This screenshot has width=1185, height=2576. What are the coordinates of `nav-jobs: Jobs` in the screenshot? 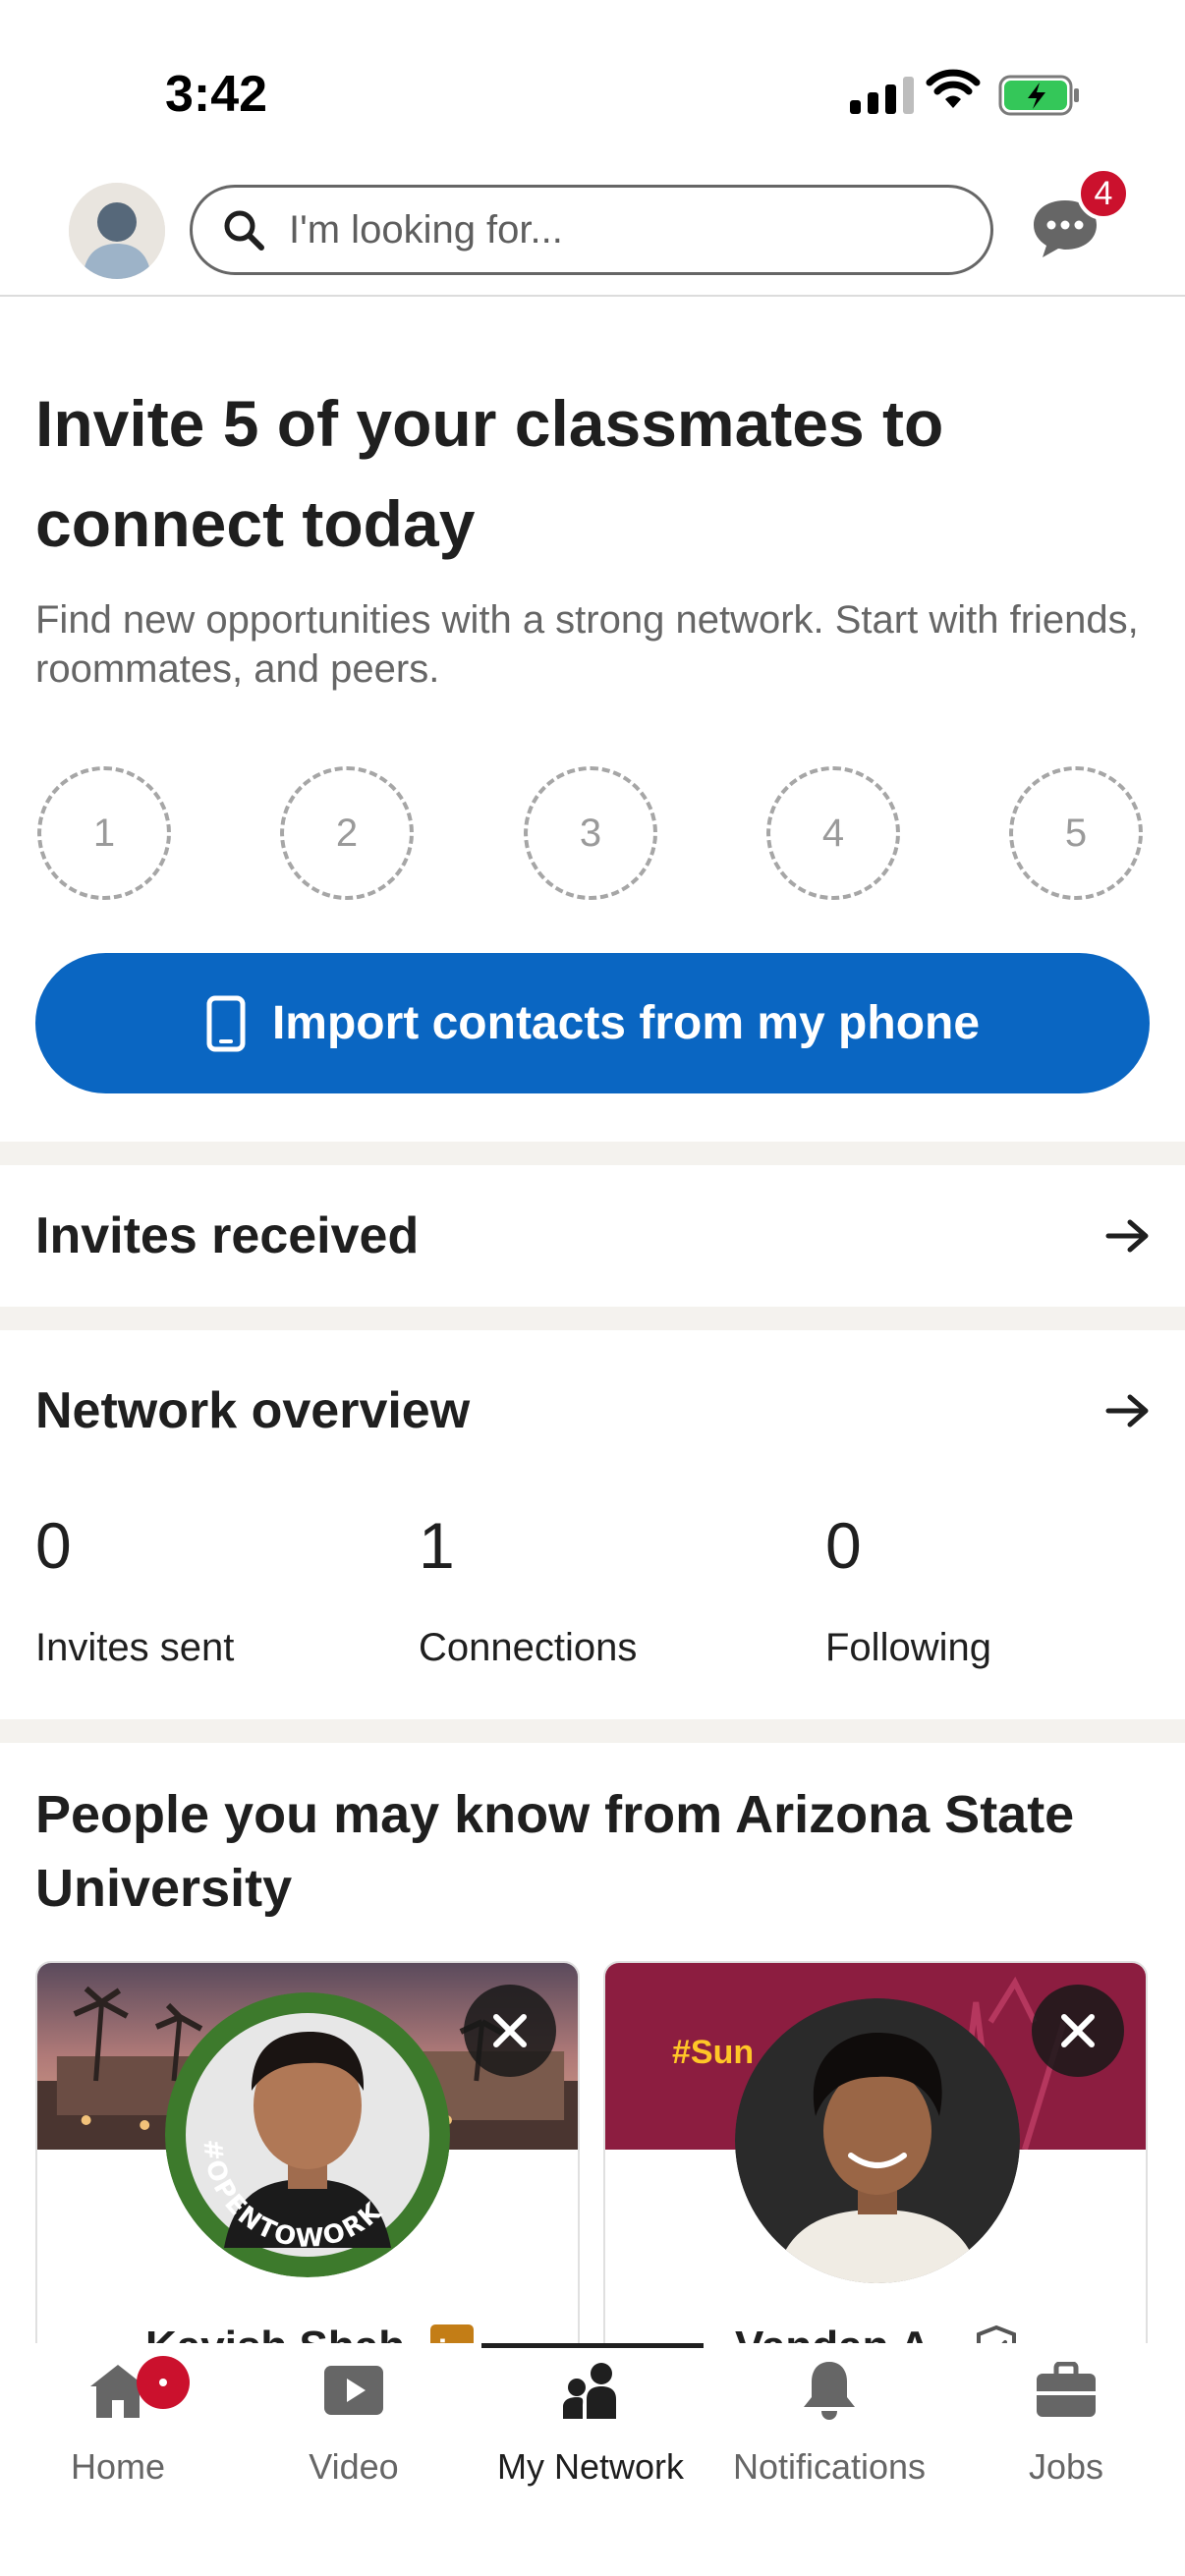 It's located at (1066, 2422).